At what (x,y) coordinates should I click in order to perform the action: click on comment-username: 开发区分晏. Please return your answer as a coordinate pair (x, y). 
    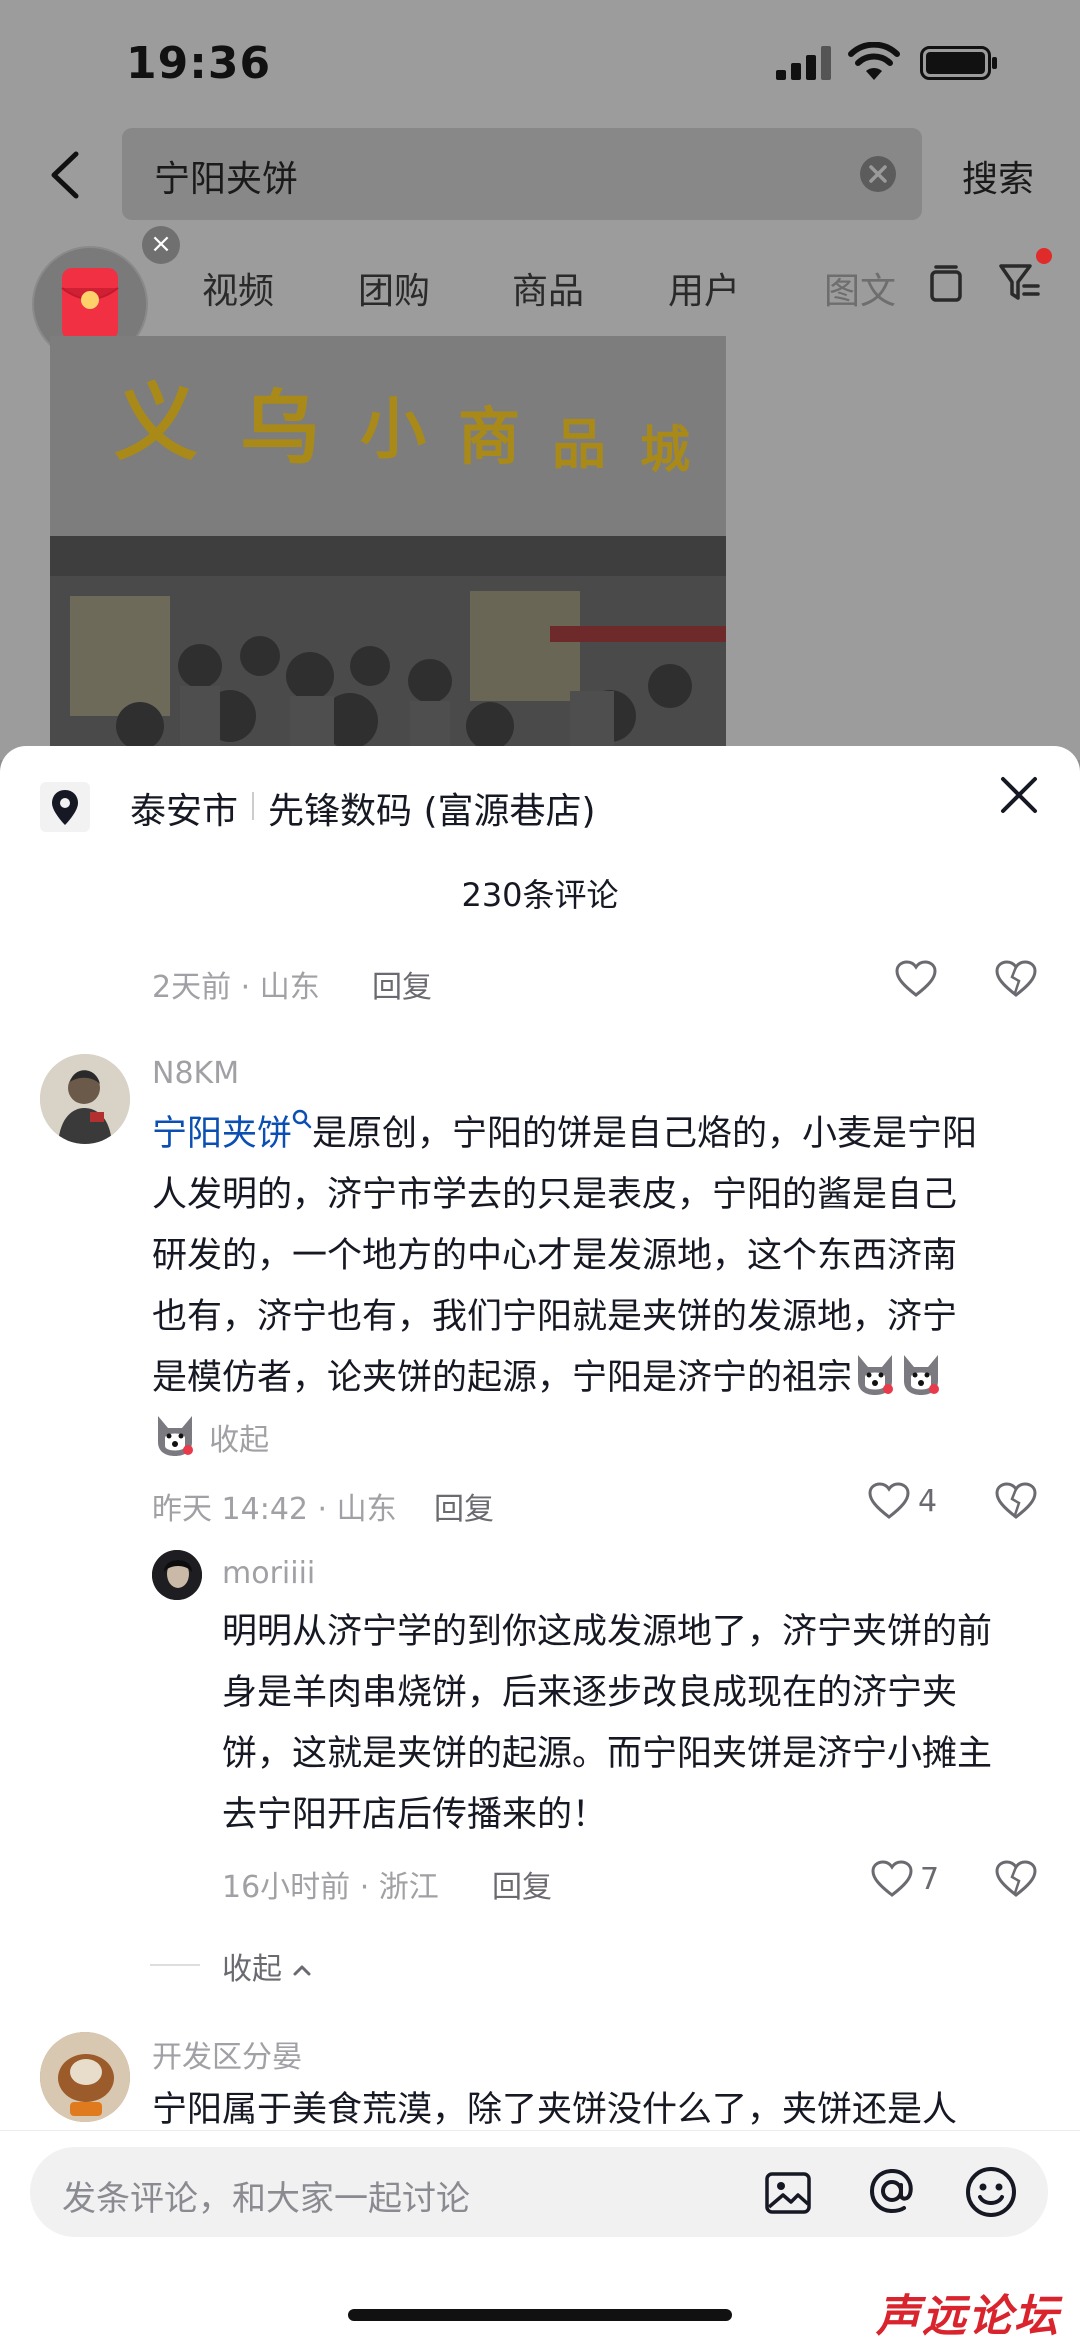
    Looking at the image, I should click on (227, 2054).